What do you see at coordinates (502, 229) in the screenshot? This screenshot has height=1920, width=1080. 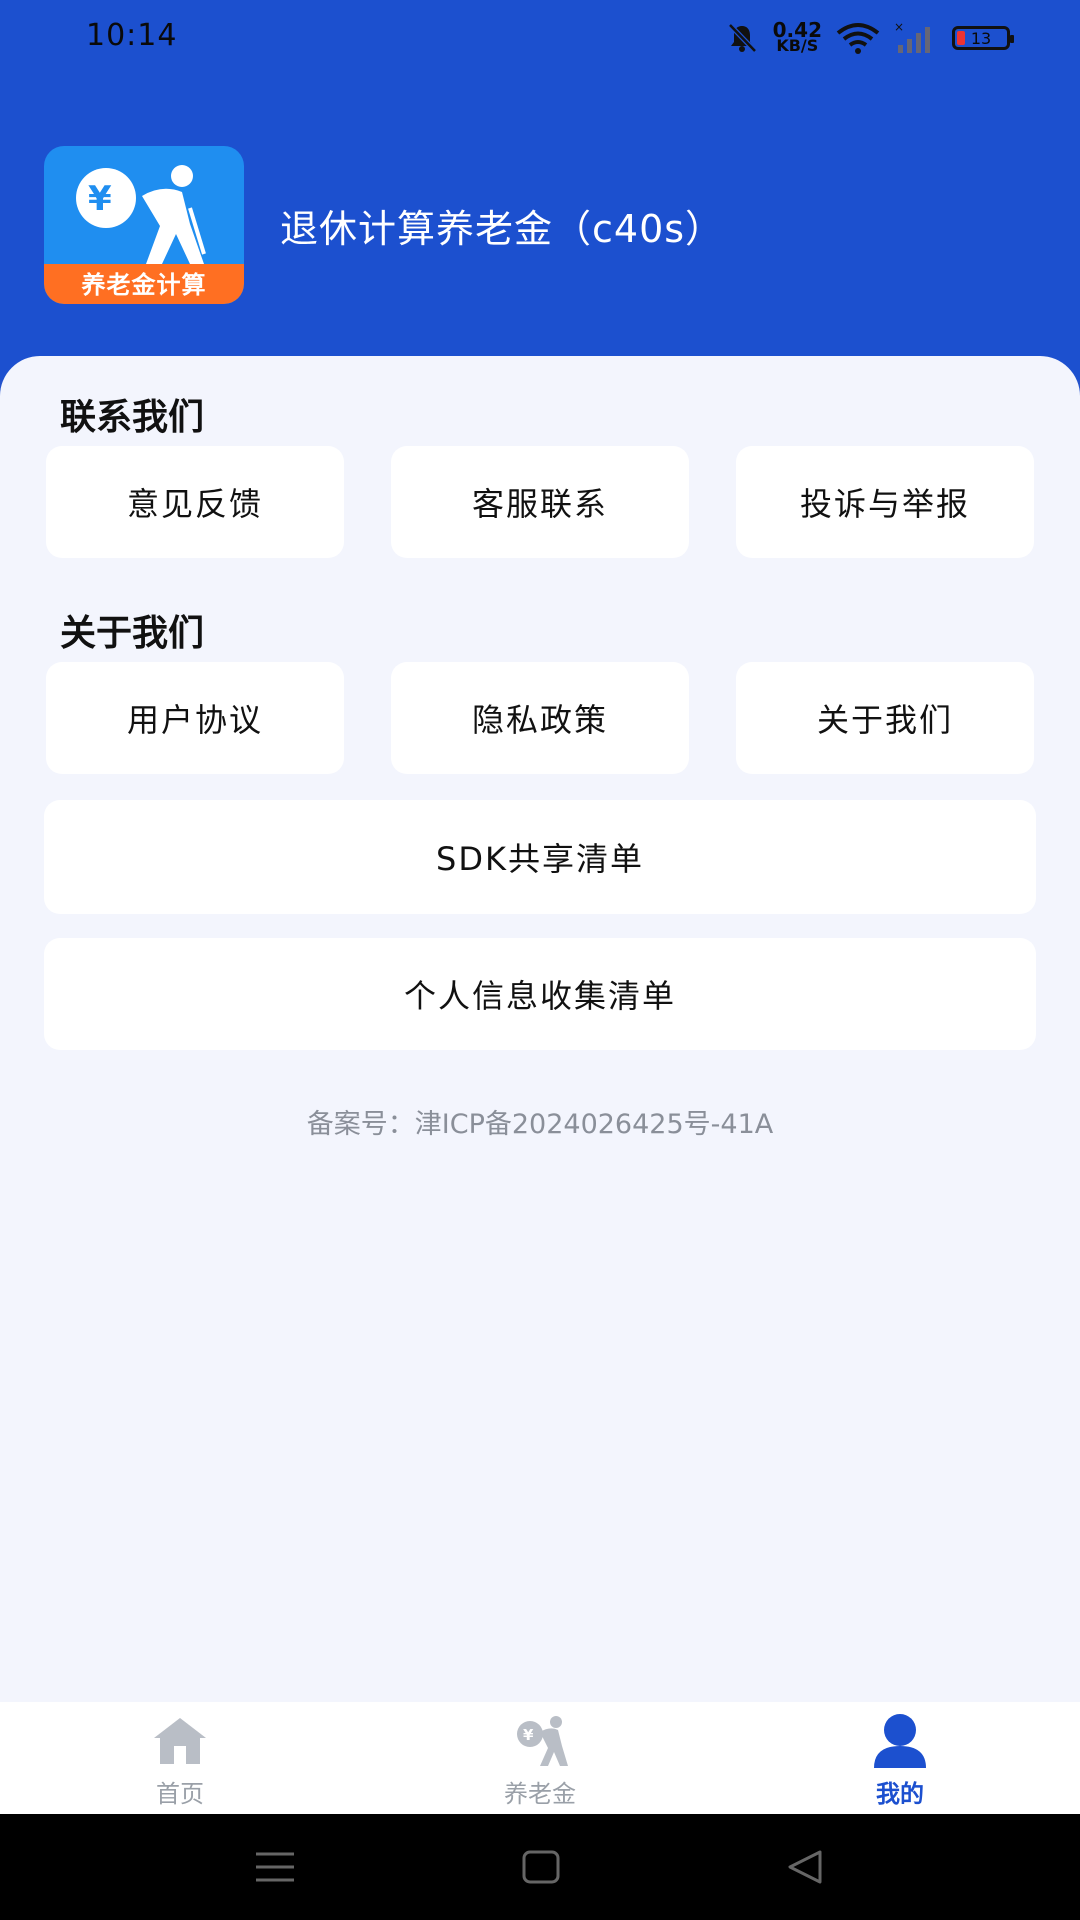 I see `app-title: 退休计算养老金（c40s）` at bounding box center [502, 229].